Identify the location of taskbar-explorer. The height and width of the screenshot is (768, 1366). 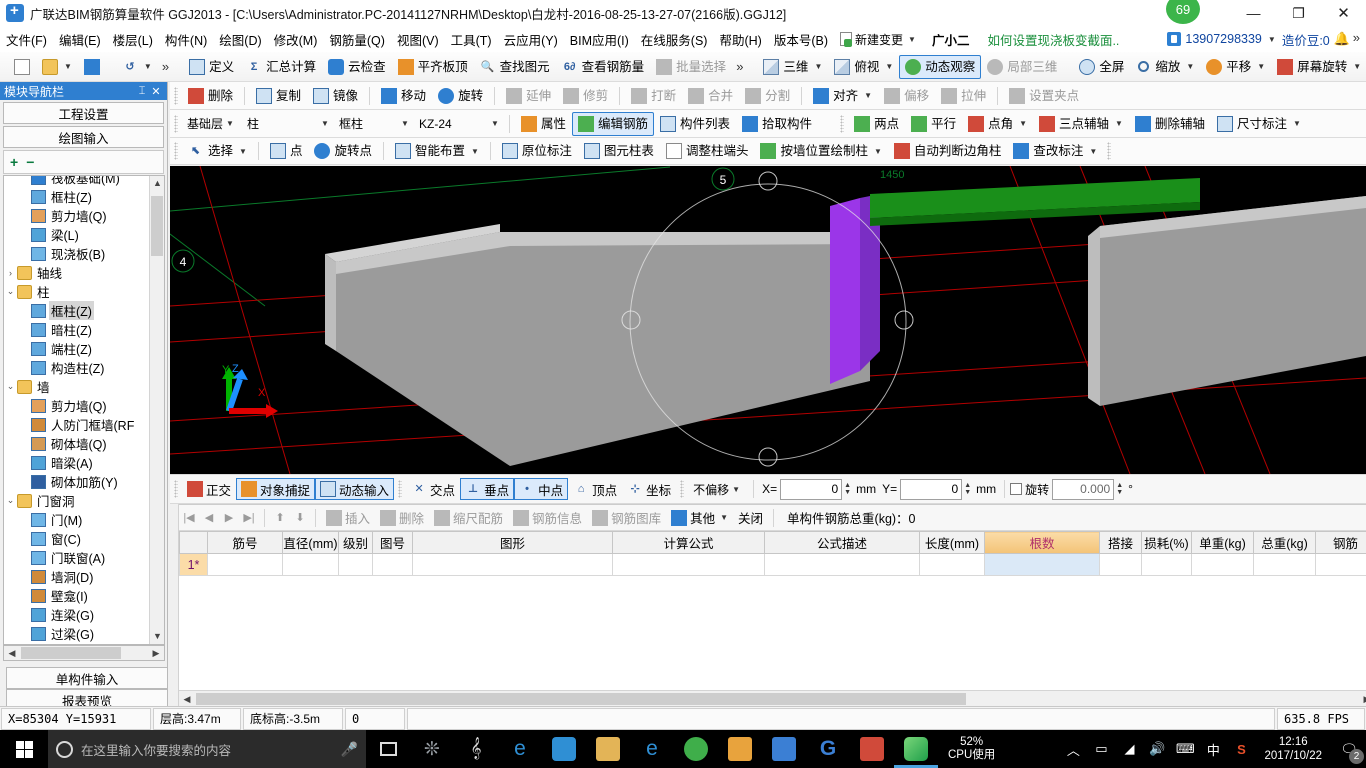
(608, 749).